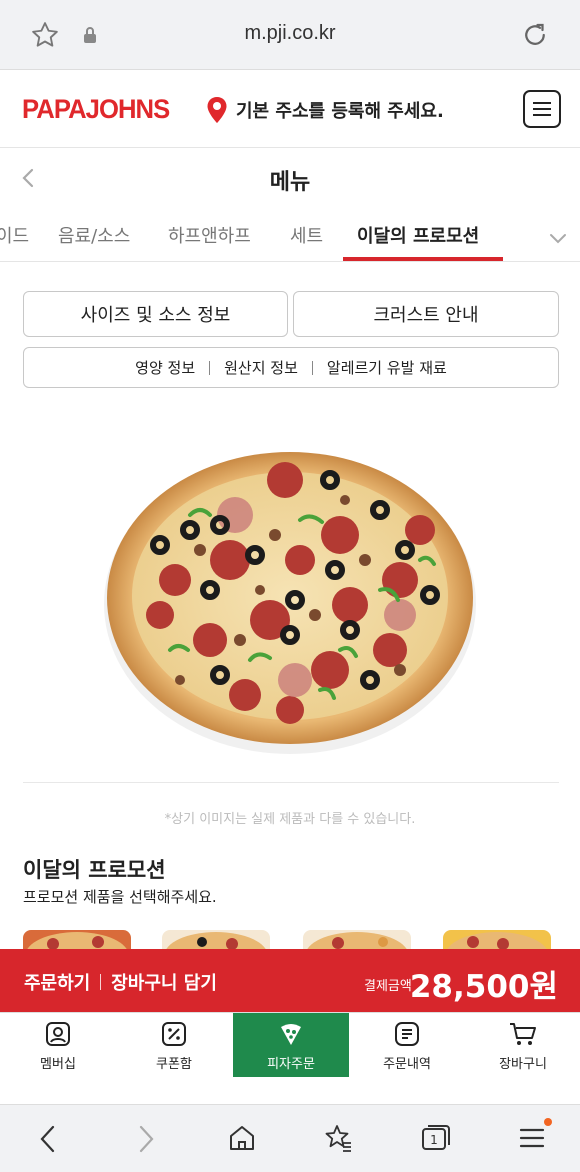  Describe the element at coordinates (388, 986) in the screenshot. I see `payment-amount-label: 결제금액` at that location.